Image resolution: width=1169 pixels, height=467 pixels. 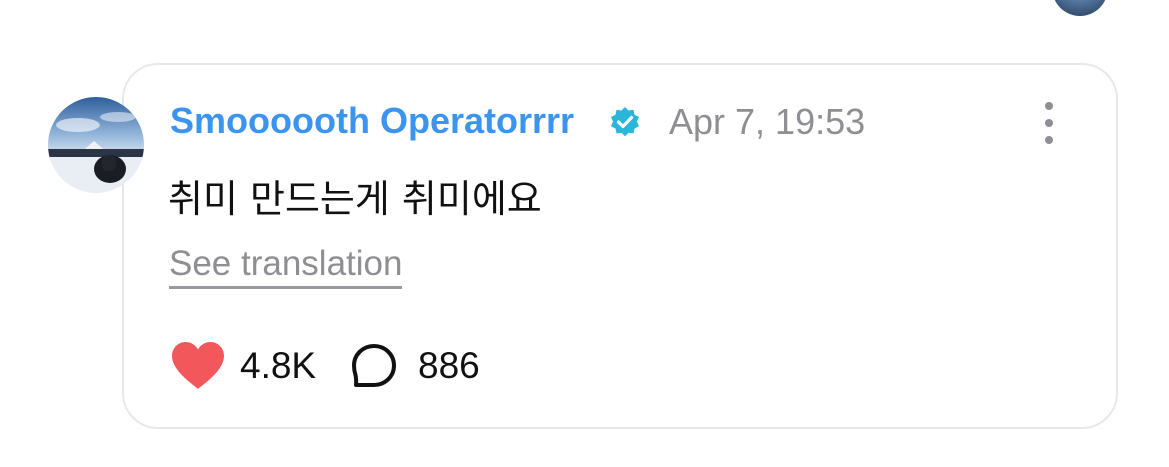 I want to click on post-text: 취미 만드는게 취미에요, so click(x=355, y=199).